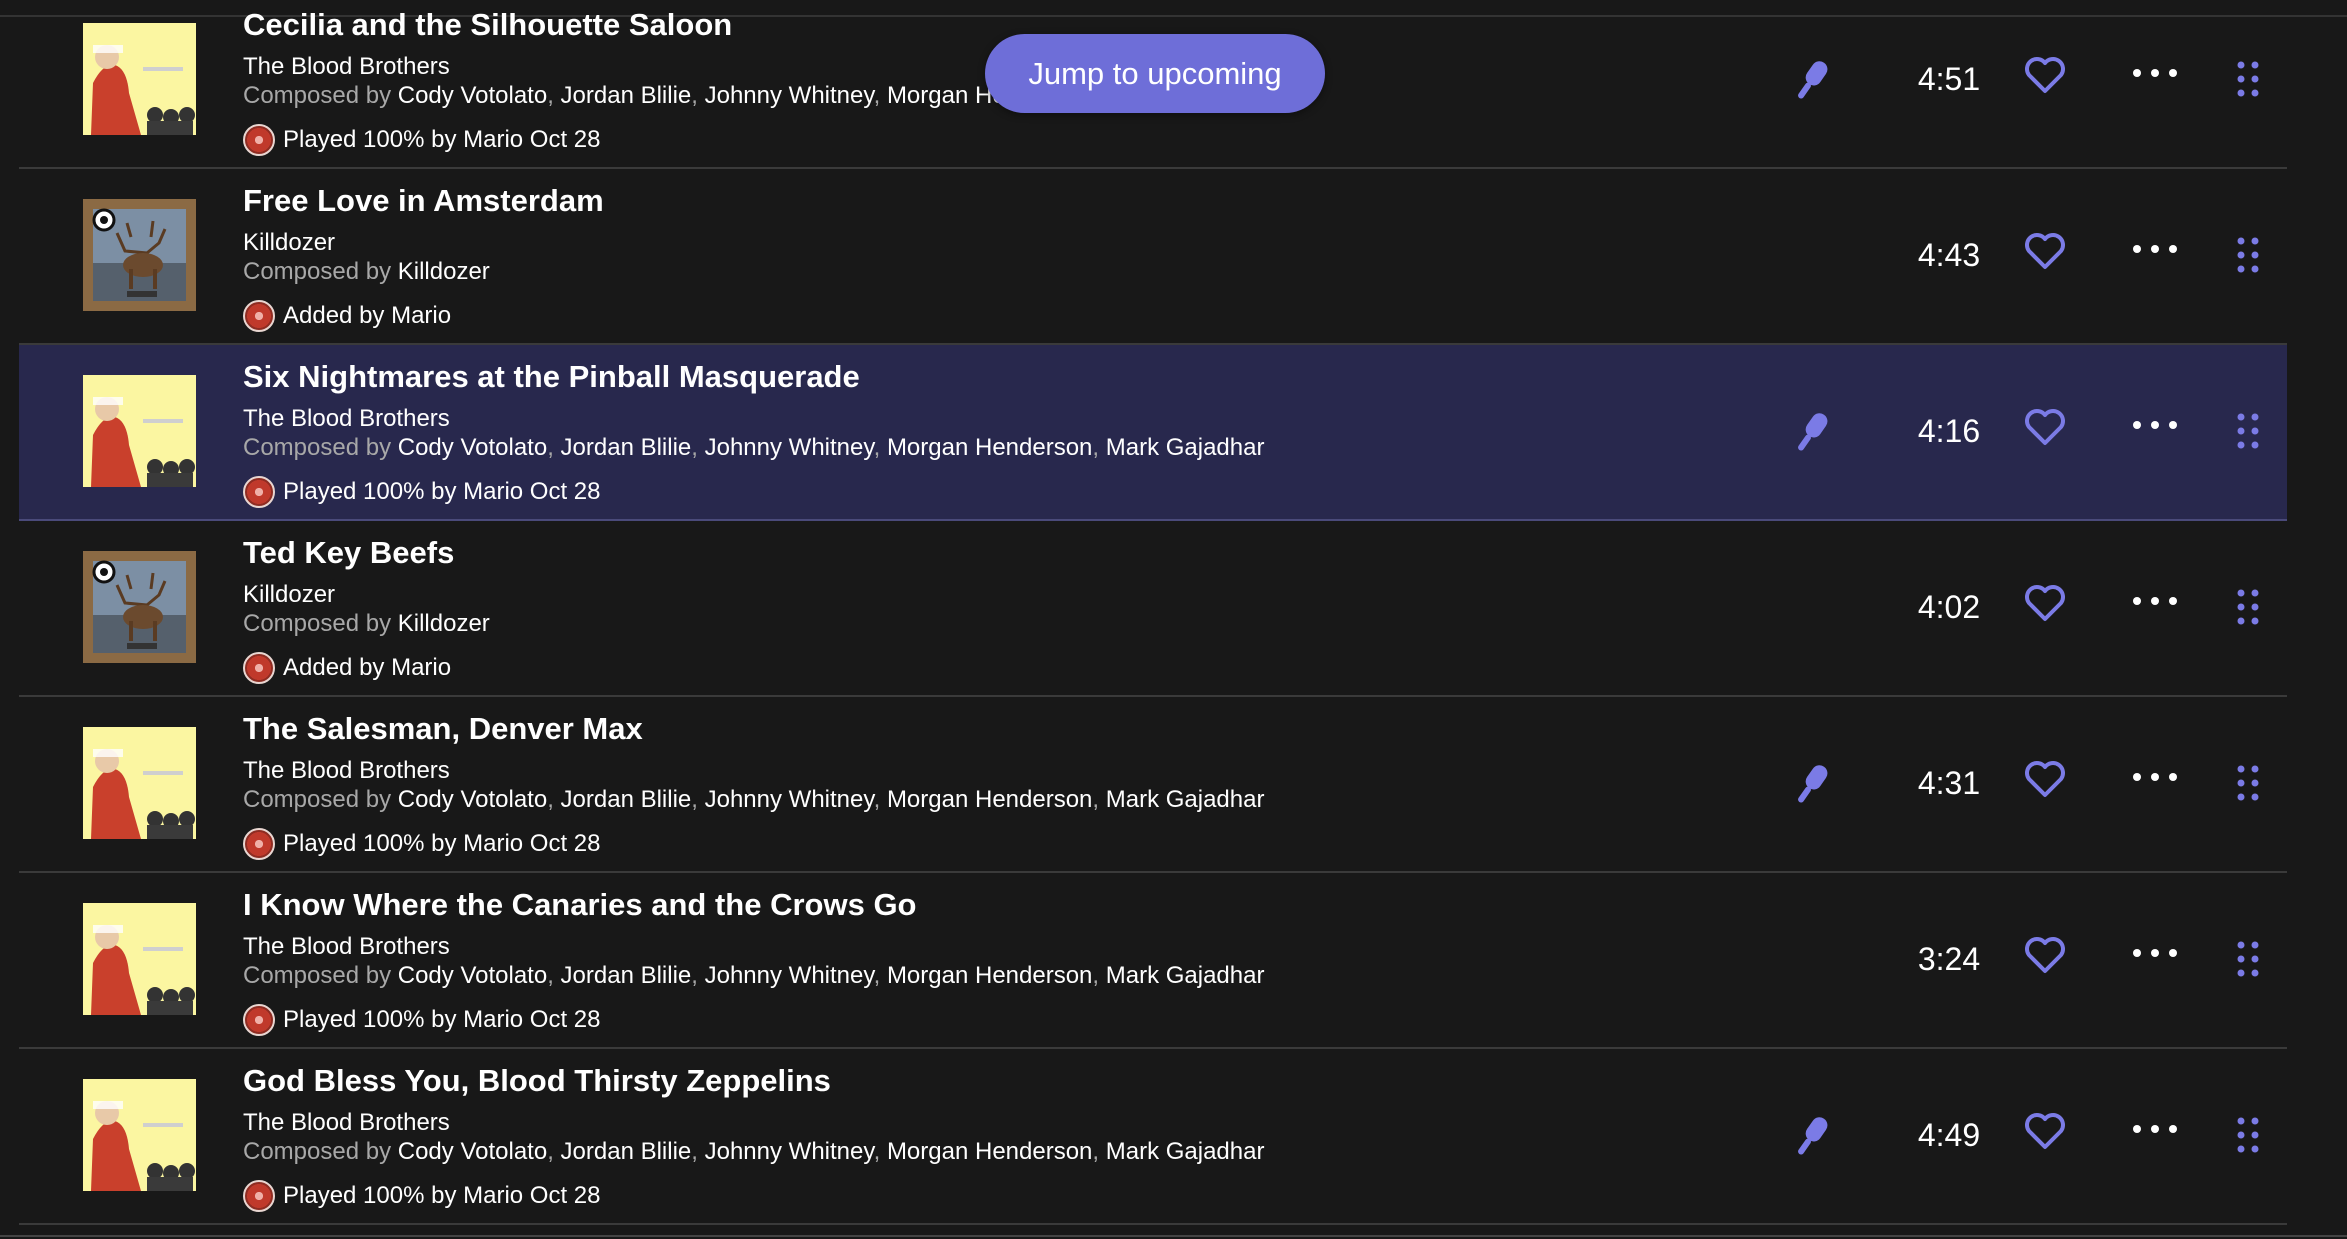 This screenshot has width=2347, height=1239. I want to click on jump-to-upcoming-button: Jump to upcoming, so click(1155, 73).